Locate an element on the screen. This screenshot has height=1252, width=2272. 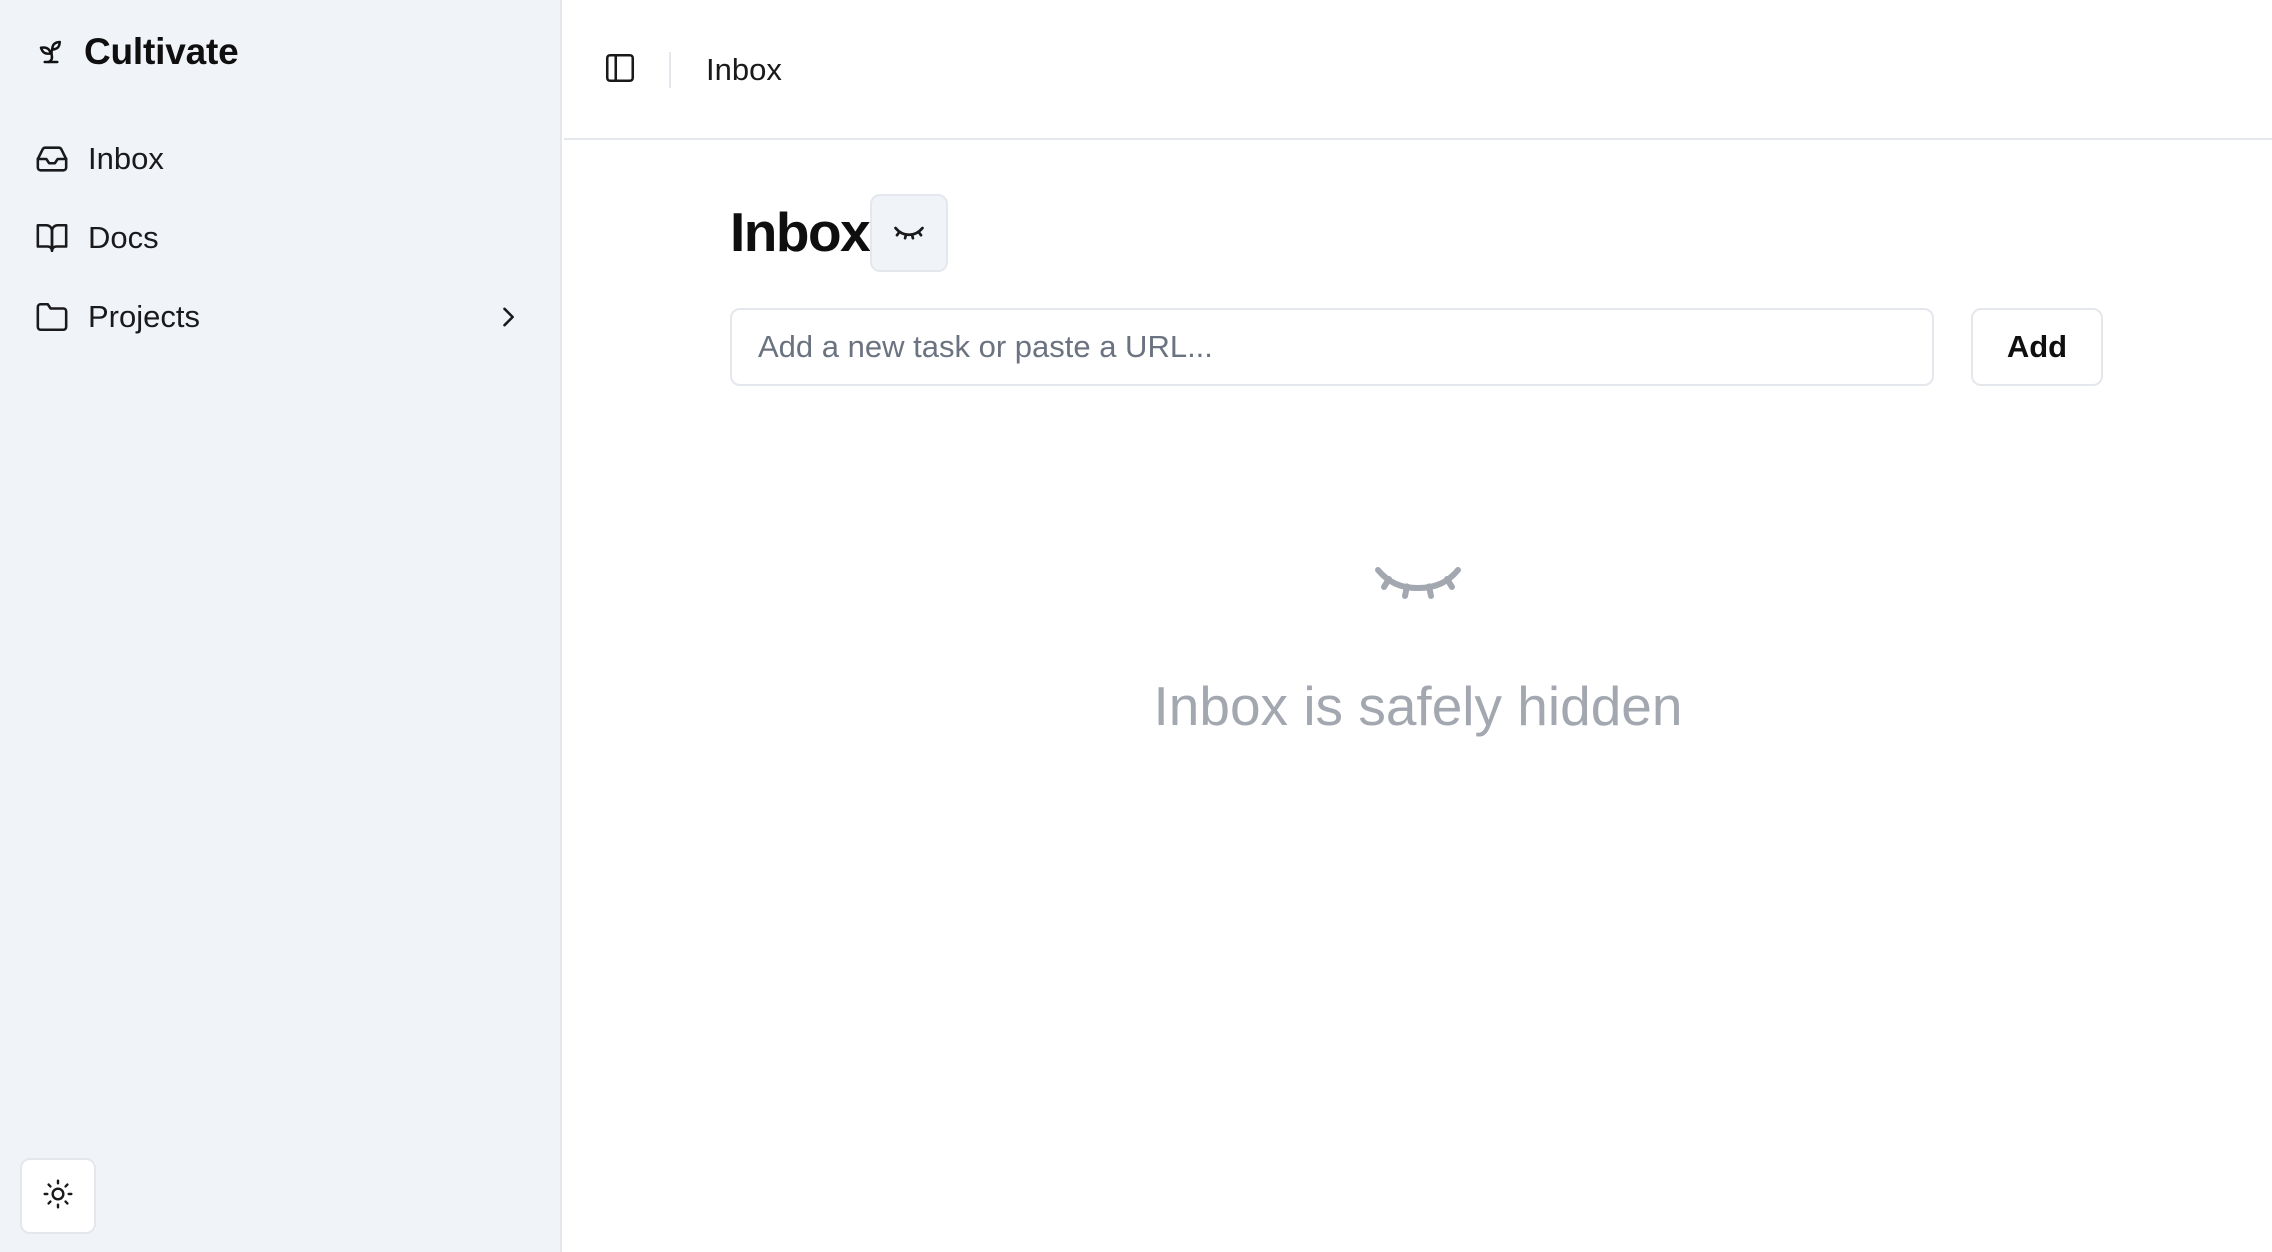
book-open-icon is located at coordinates (52, 238).